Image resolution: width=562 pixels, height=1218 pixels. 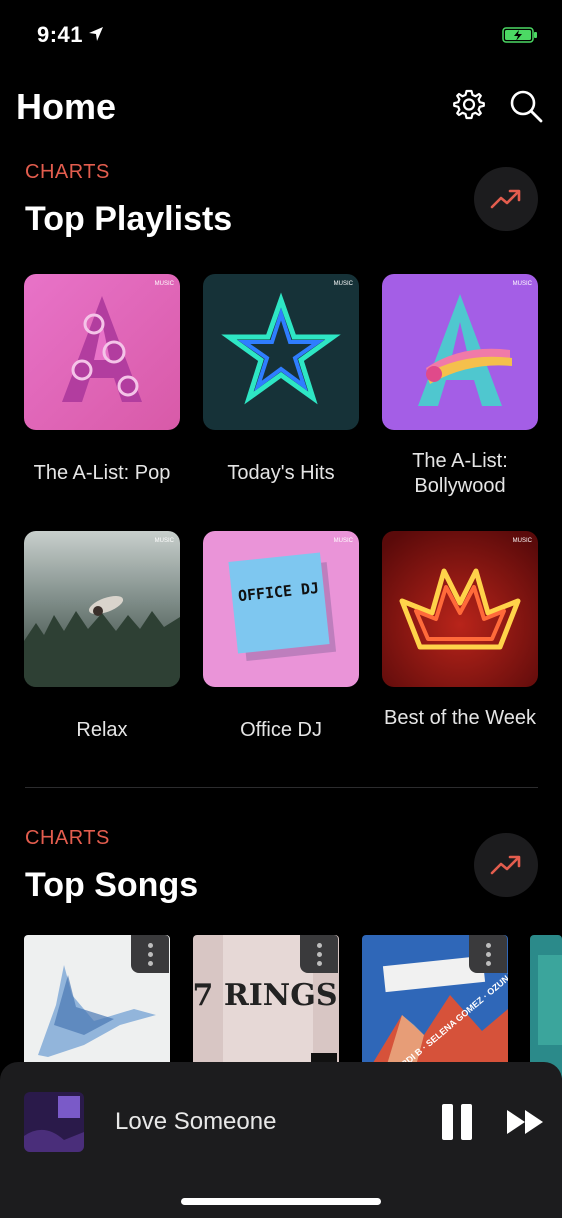 What do you see at coordinates (460, 718) in the screenshot?
I see `playlist-label: Best of the Week` at bounding box center [460, 718].